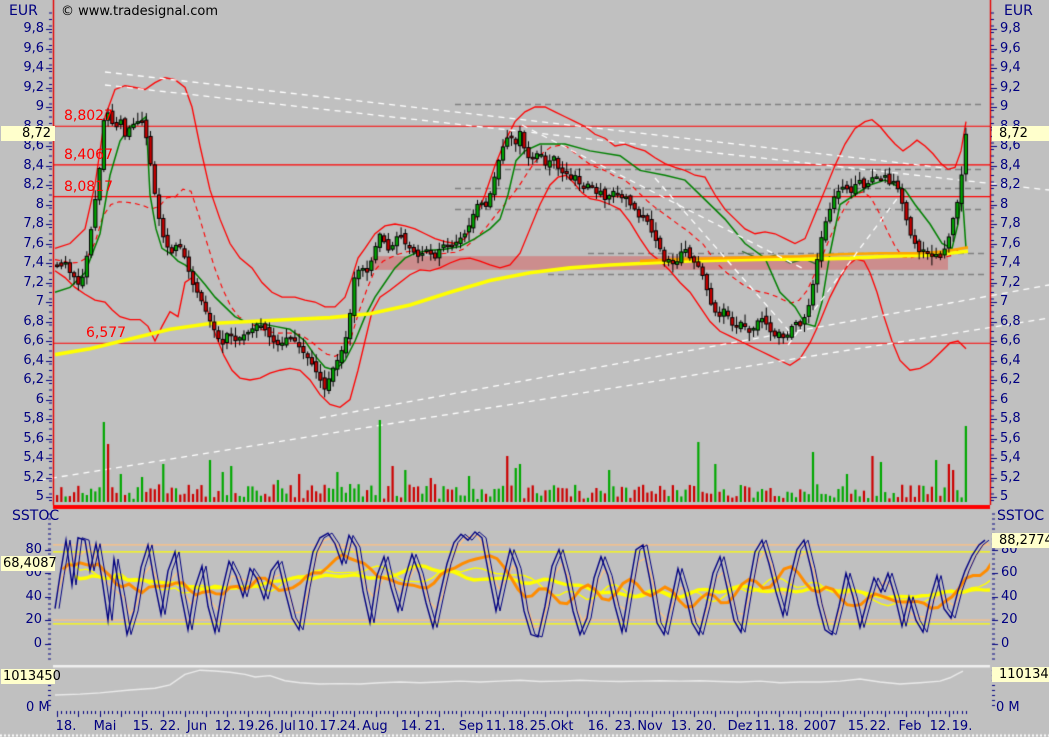 This screenshot has width=1049, height=737. What do you see at coordinates (1010, 165) in the screenshot?
I see `price-tick-label-right: 8,4` at bounding box center [1010, 165].